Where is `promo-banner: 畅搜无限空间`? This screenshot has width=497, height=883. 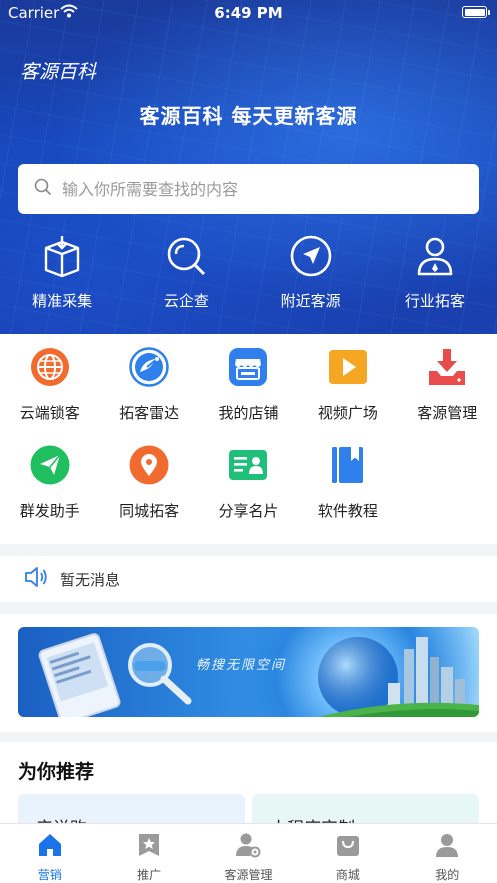
promo-banner: 畅搜无限空间 is located at coordinates (248, 672).